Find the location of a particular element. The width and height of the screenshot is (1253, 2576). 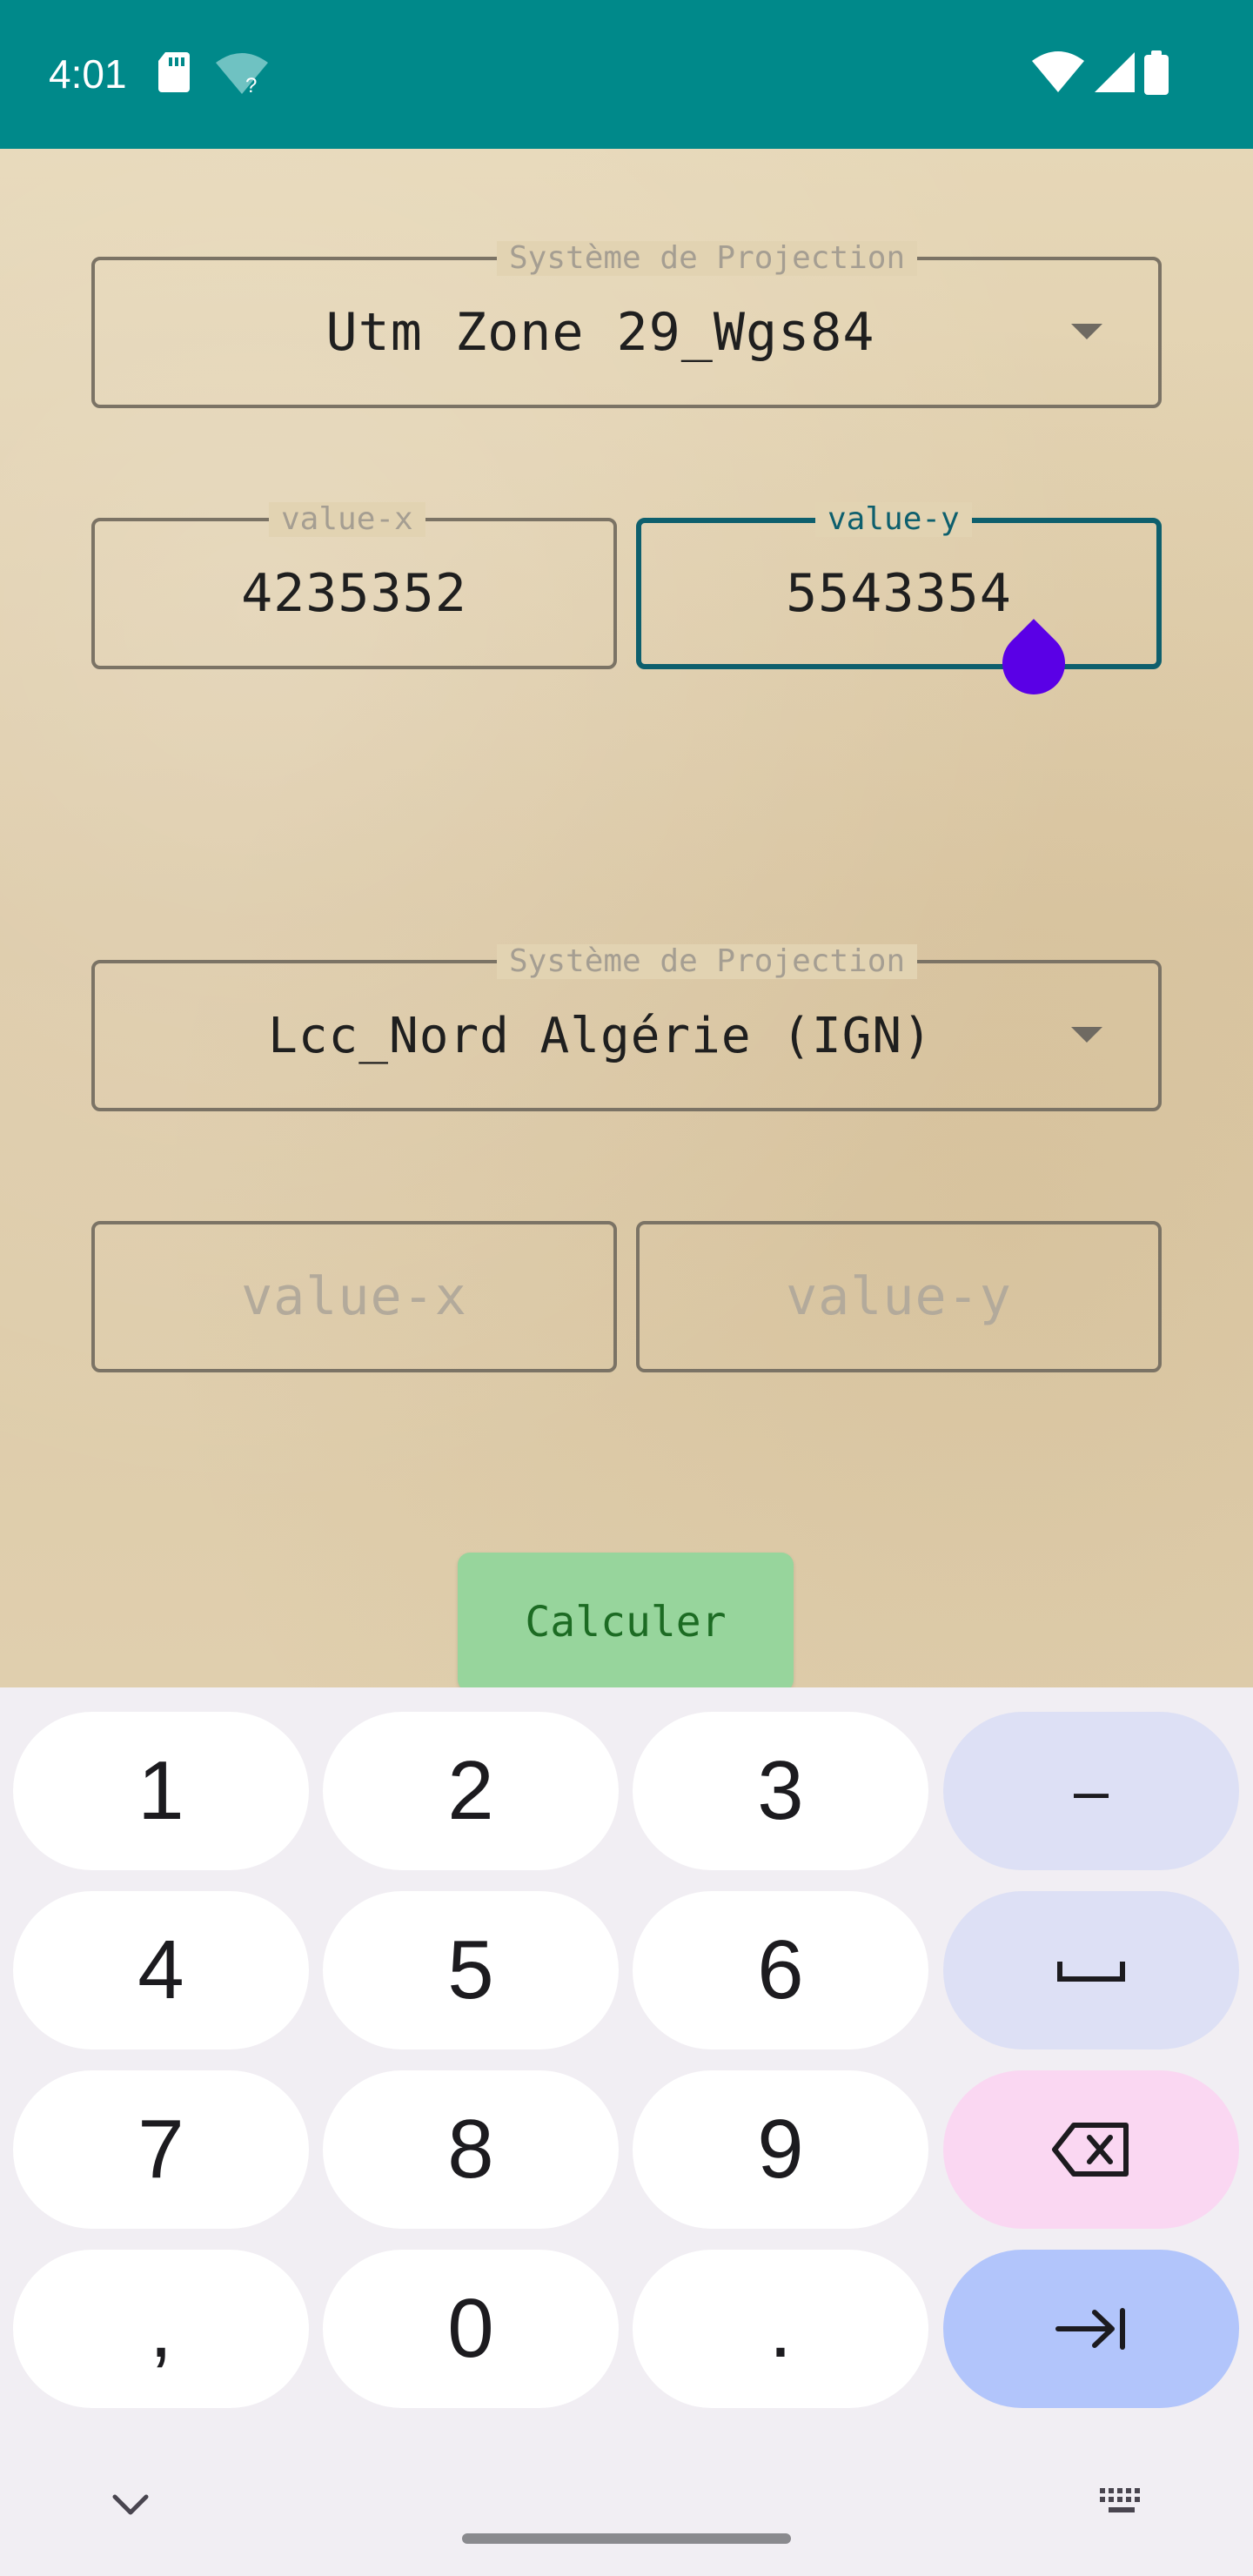

source-x-value: 4235352 is located at coordinates (354, 593).